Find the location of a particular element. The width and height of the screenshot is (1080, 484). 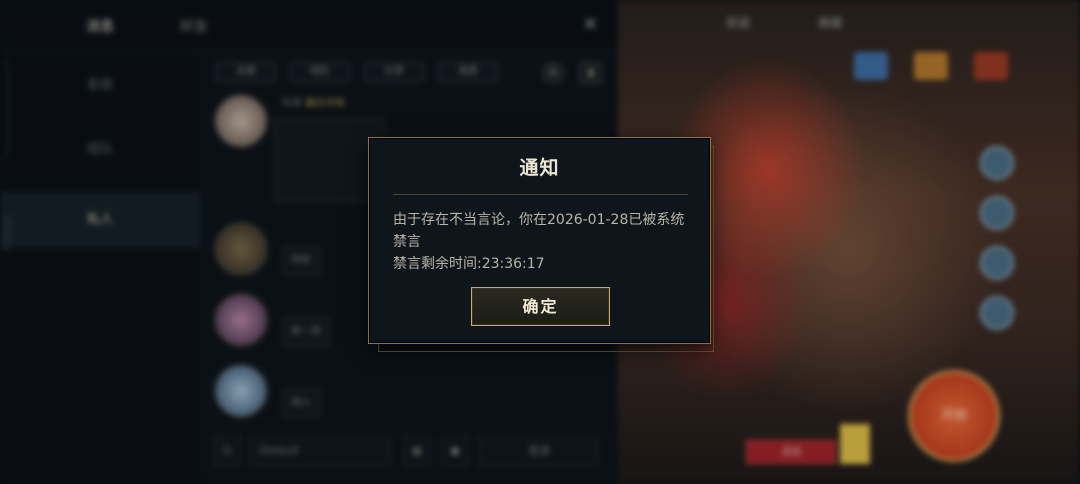

dialog-title: 通知 is located at coordinates (539, 168).